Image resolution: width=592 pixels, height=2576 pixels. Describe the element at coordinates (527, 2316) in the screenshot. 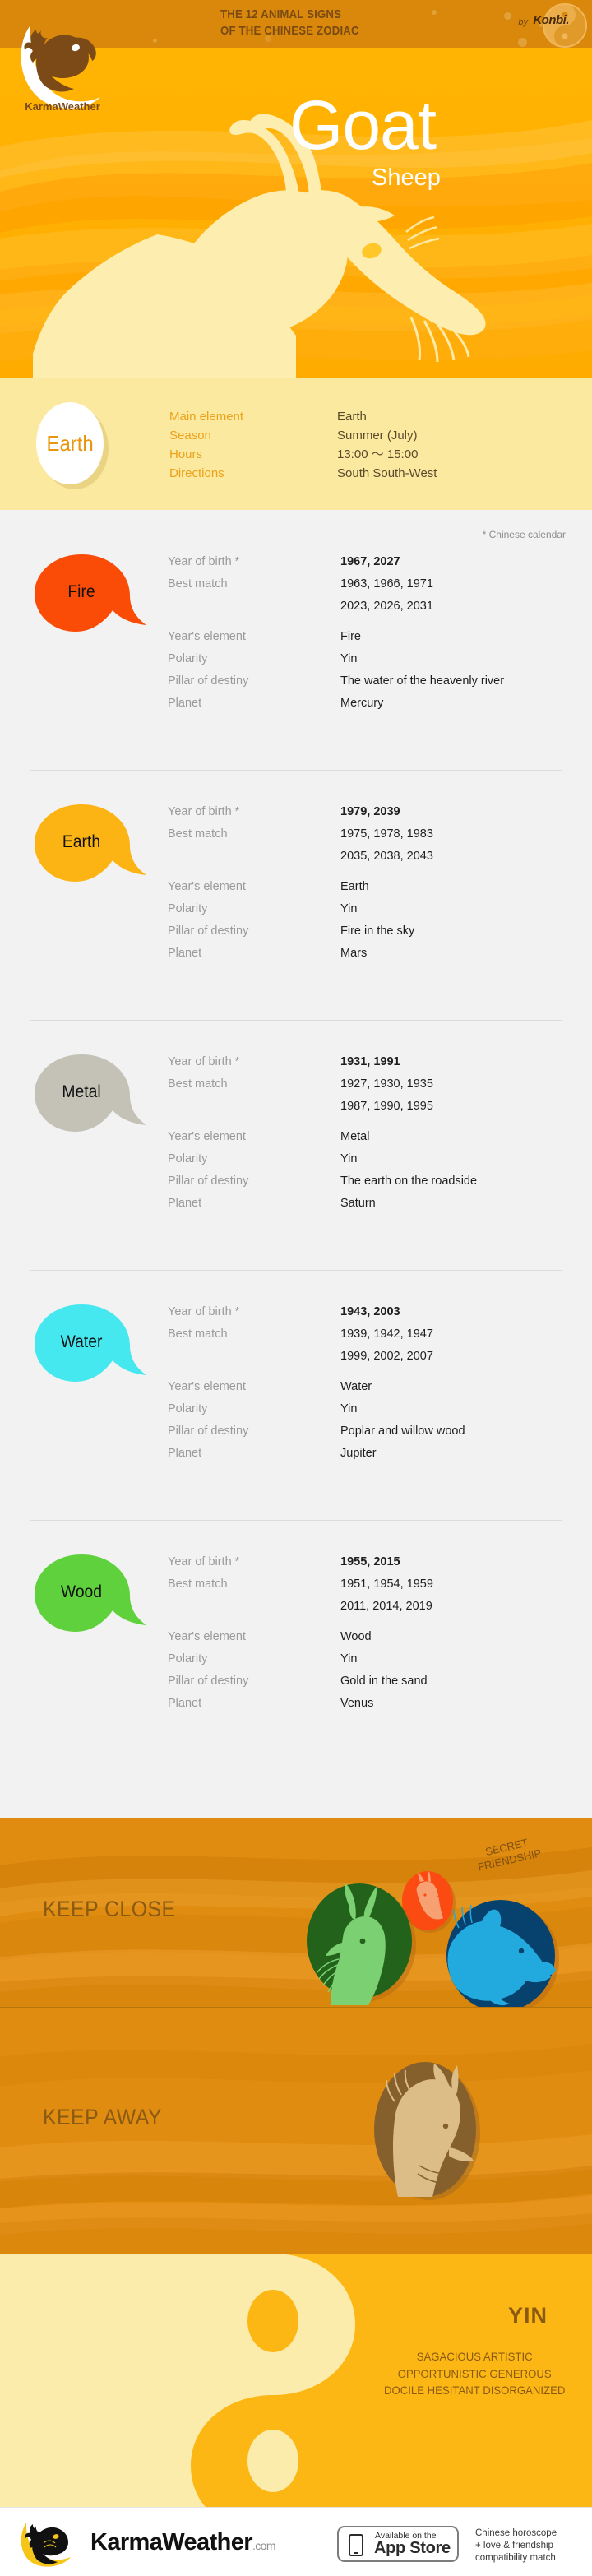

I see `yin-title: YIN` at that location.